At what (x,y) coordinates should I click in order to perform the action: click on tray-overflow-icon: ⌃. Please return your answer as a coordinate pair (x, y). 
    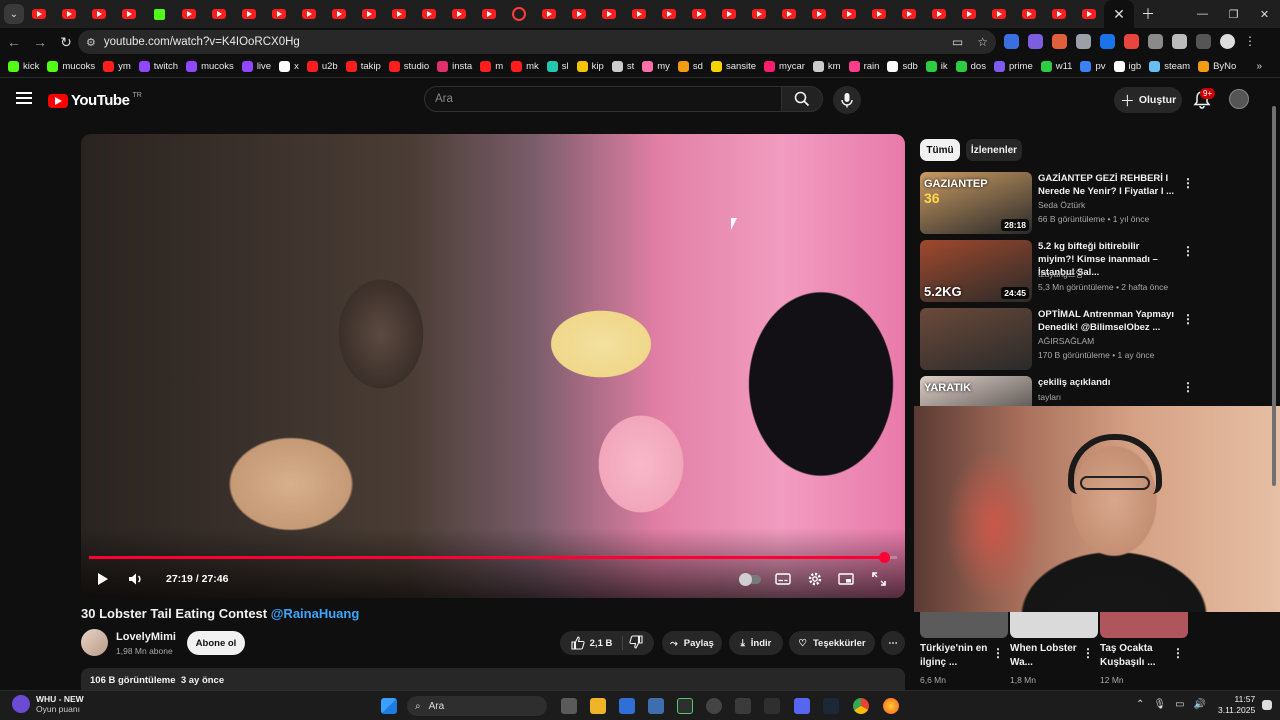
    Looking at the image, I should click on (1140, 704).